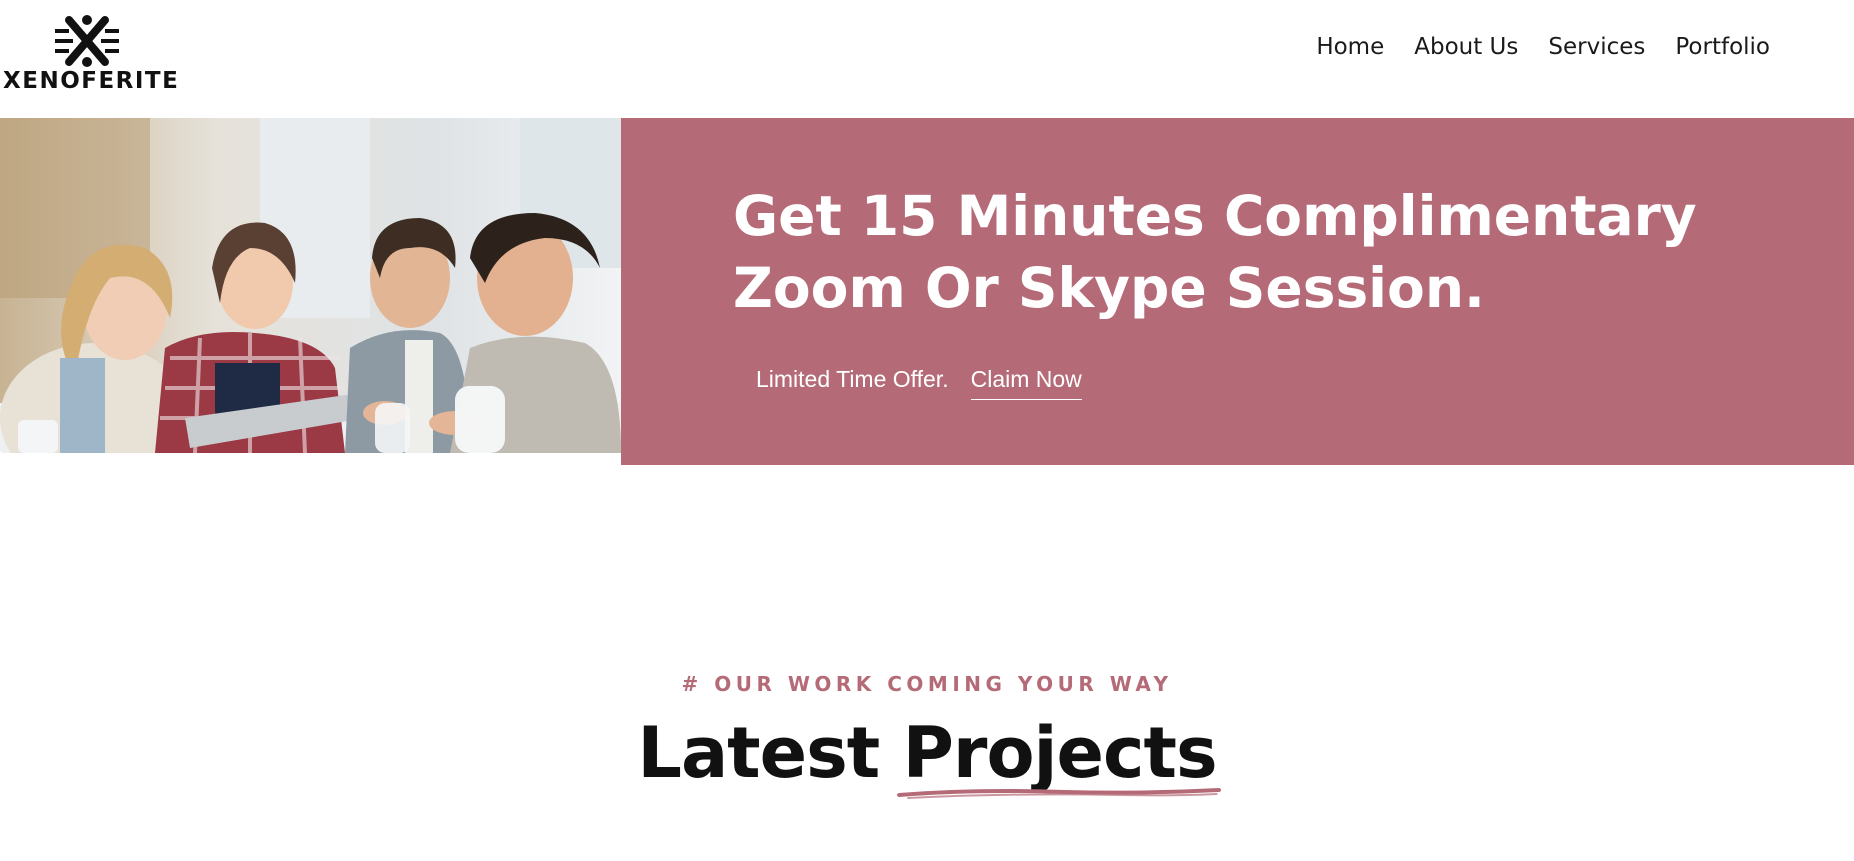 This screenshot has height=861, width=1854. Describe the element at coordinates (91, 81) in the screenshot. I see `brand-name: XENOFERITE` at that location.